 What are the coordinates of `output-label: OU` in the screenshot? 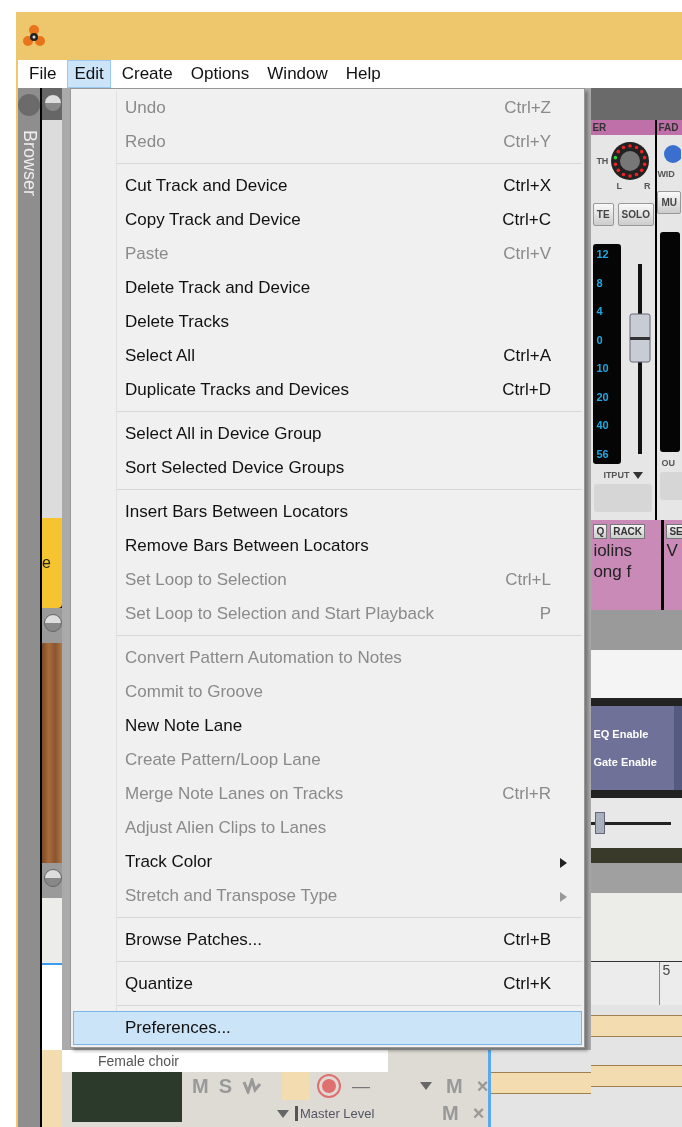 It's located at (668, 463).